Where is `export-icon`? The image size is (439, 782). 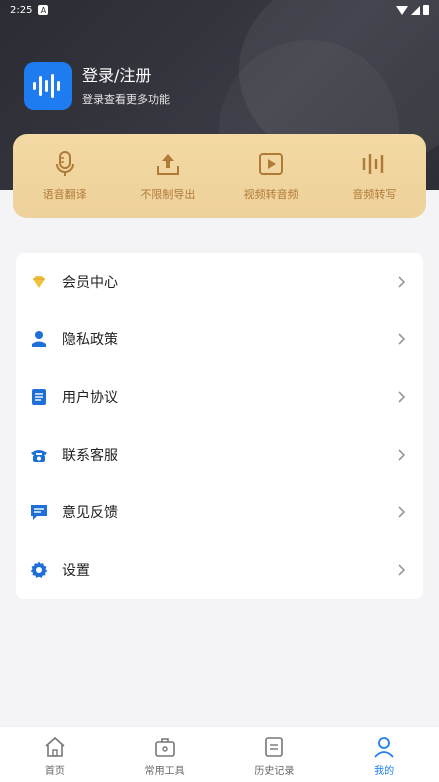 export-icon is located at coordinates (167, 164).